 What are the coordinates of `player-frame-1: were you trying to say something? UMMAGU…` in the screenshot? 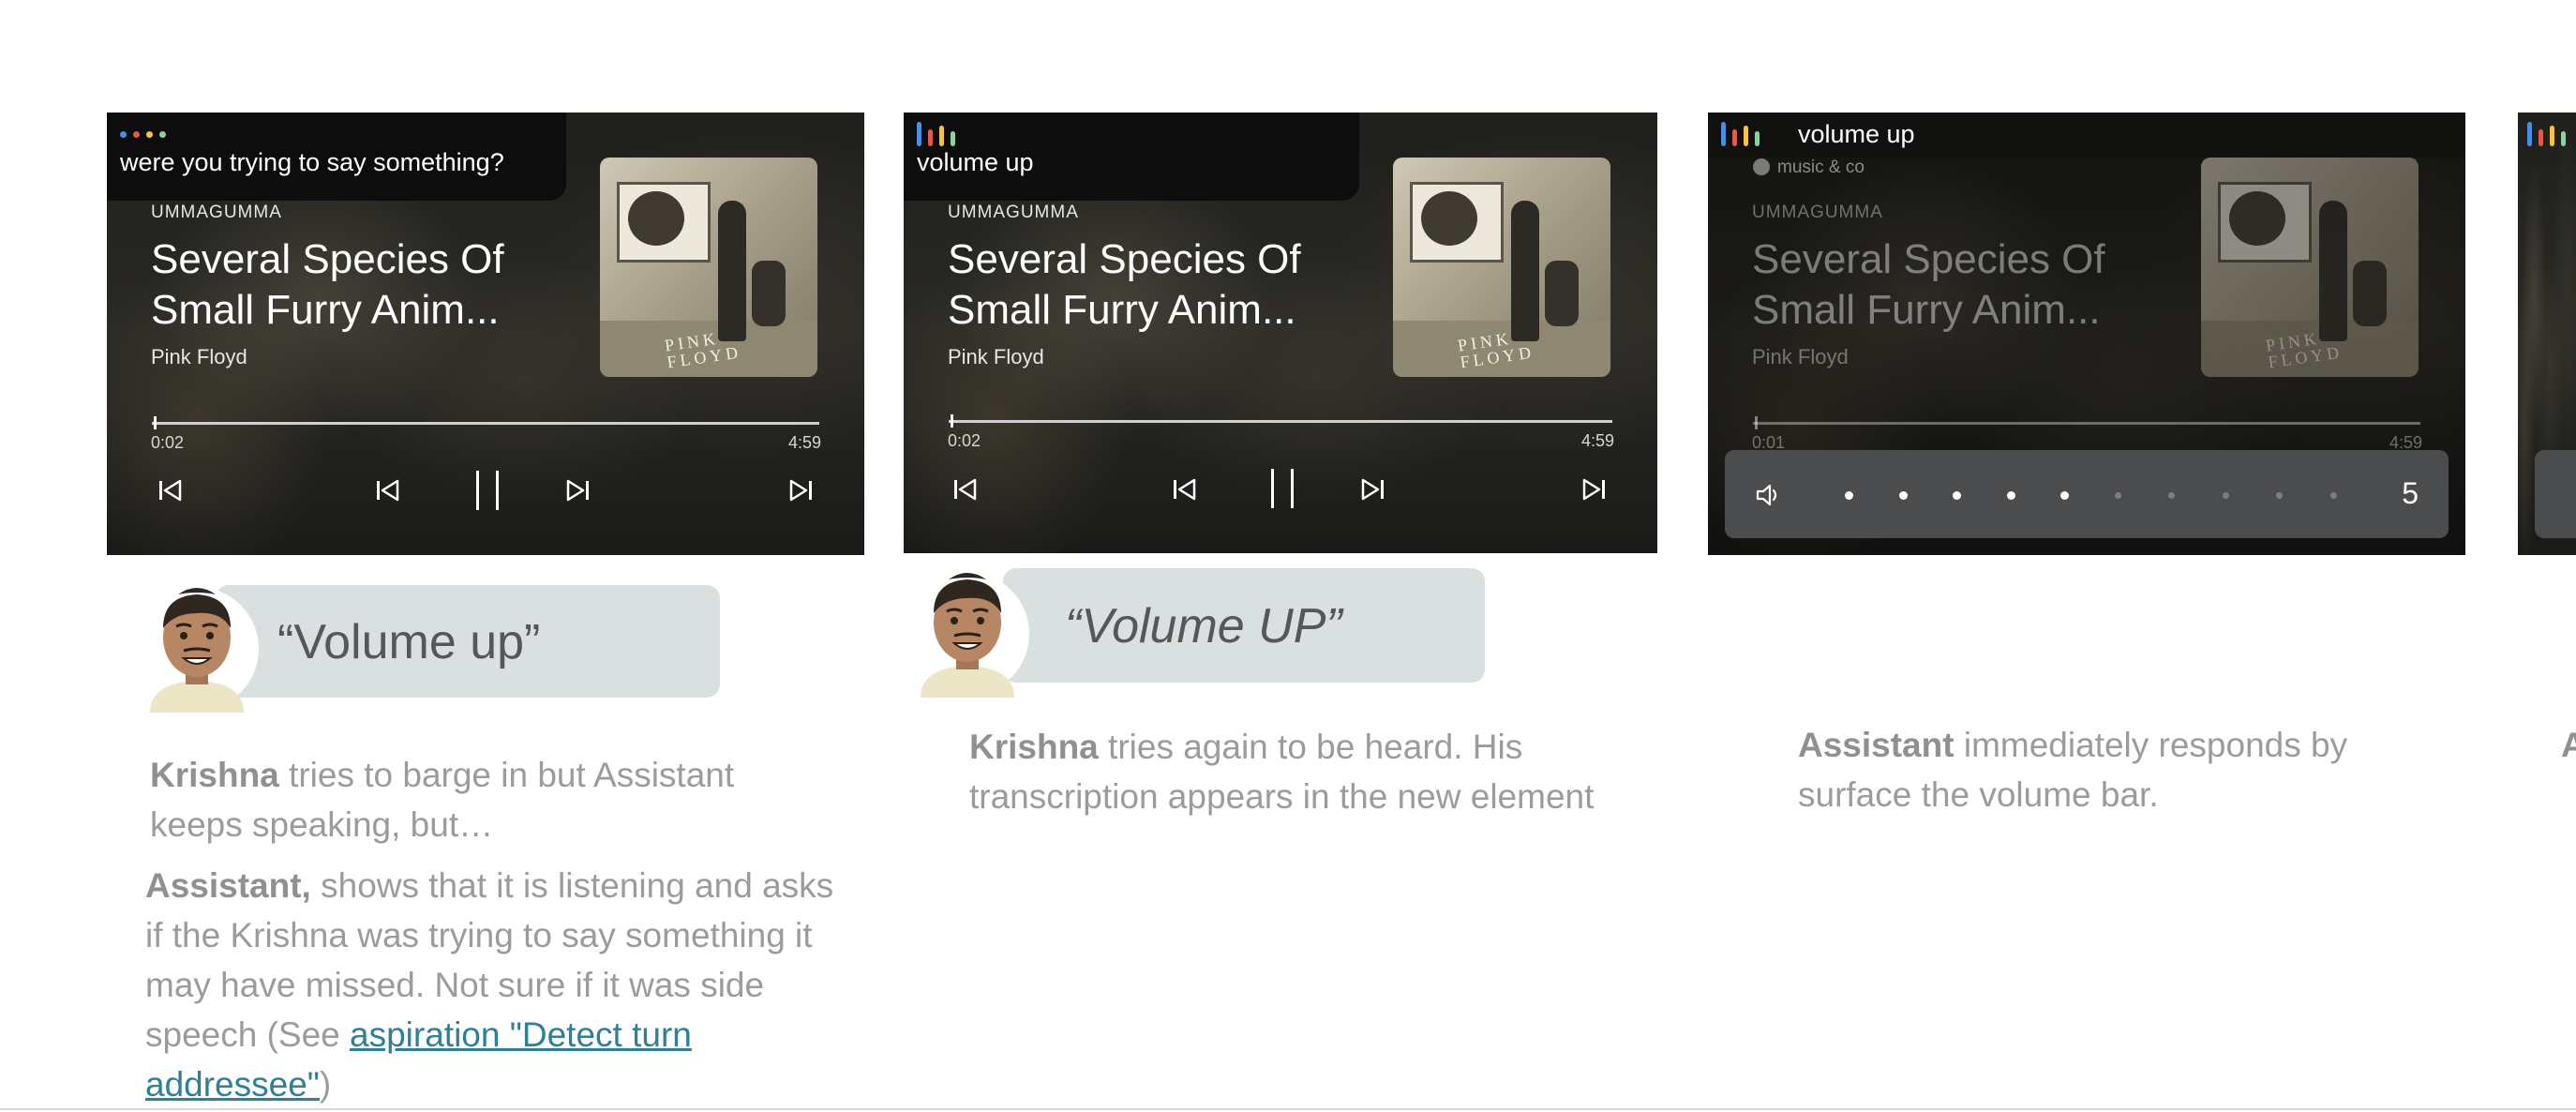 It's located at (485, 334).